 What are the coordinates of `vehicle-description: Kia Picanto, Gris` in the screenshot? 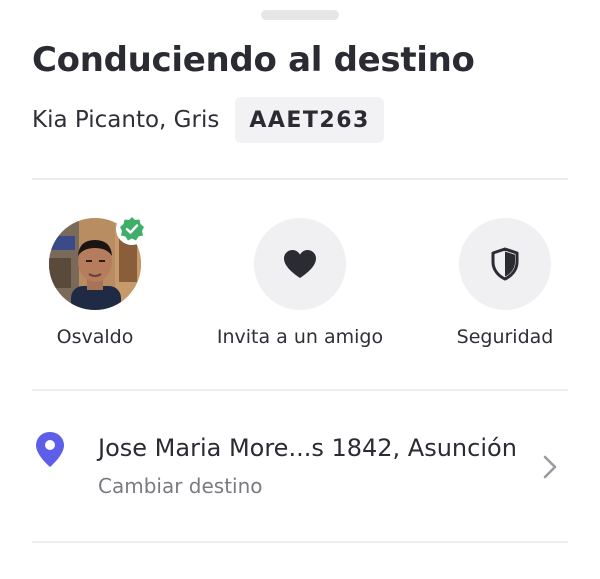 It's located at (126, 120).